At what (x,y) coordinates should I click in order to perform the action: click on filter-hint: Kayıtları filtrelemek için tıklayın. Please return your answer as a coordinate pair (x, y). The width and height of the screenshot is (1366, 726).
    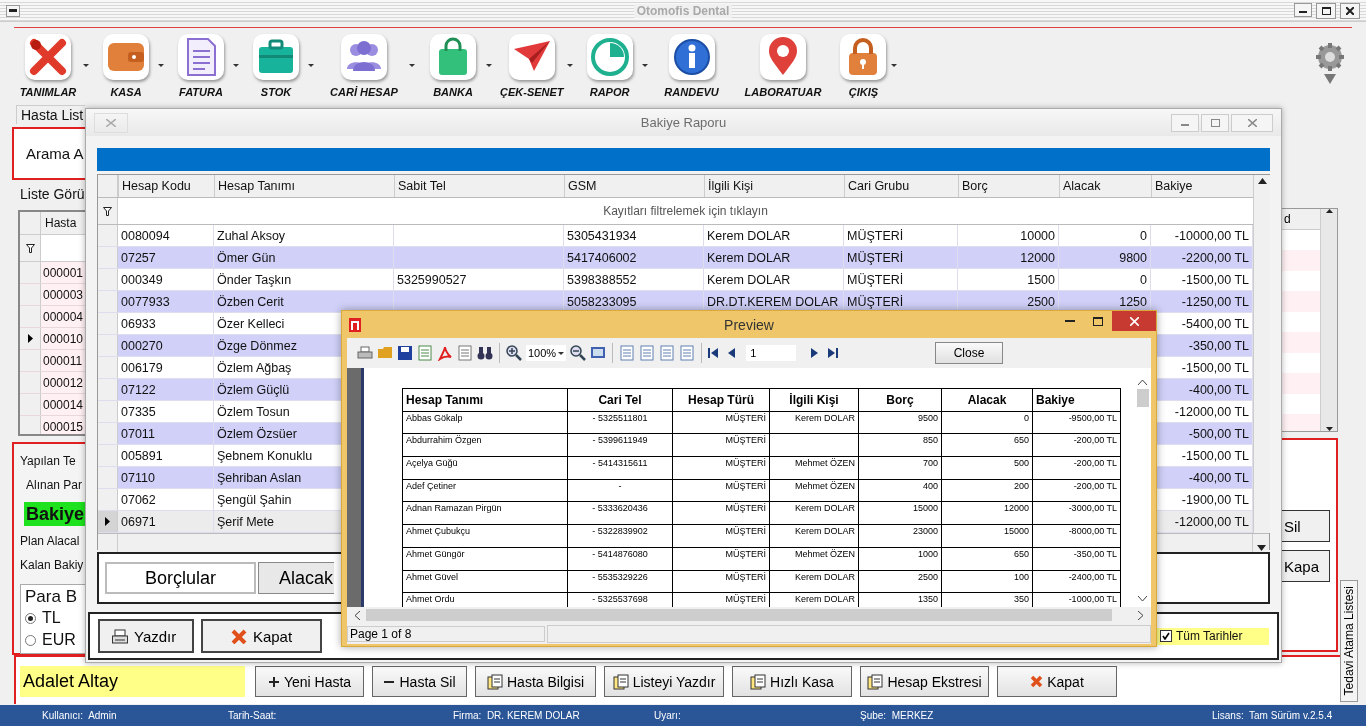
    Looking at the image, I should click on (685, 211).